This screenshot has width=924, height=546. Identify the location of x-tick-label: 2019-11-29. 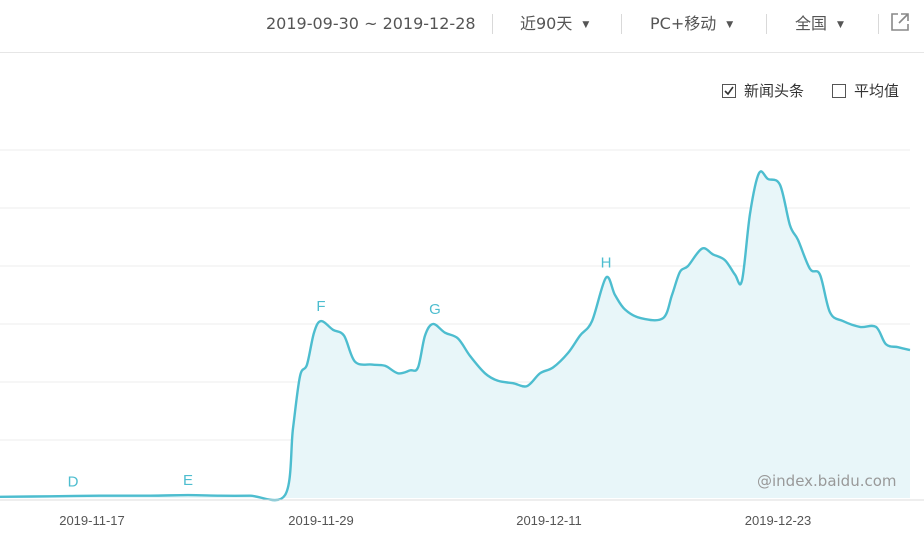
(321, 520).